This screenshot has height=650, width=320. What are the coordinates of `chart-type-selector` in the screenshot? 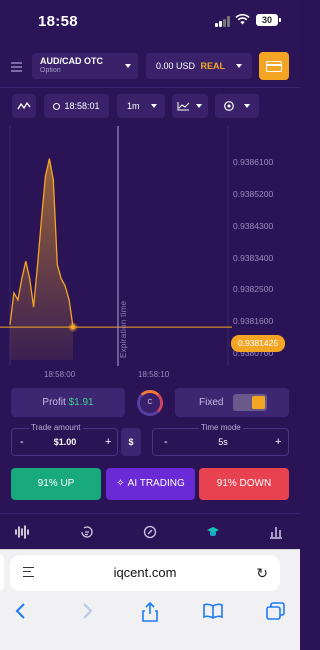 It's located at (190, 106).